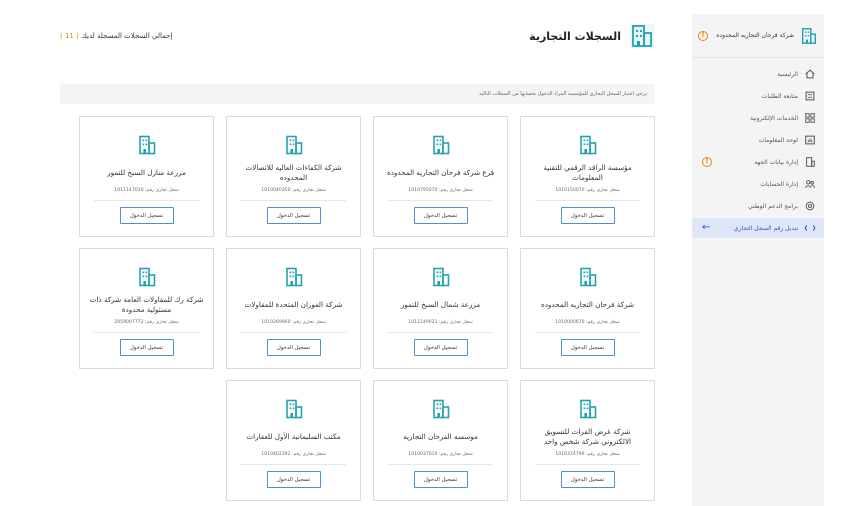 Image resolution: width=844 pixels, height=506 pixels. What do you see at coordinates (758, 184) in the screenshot?
I see `sidebar-item-users: إدارة الحسابات` at bounding box center [758, 184].